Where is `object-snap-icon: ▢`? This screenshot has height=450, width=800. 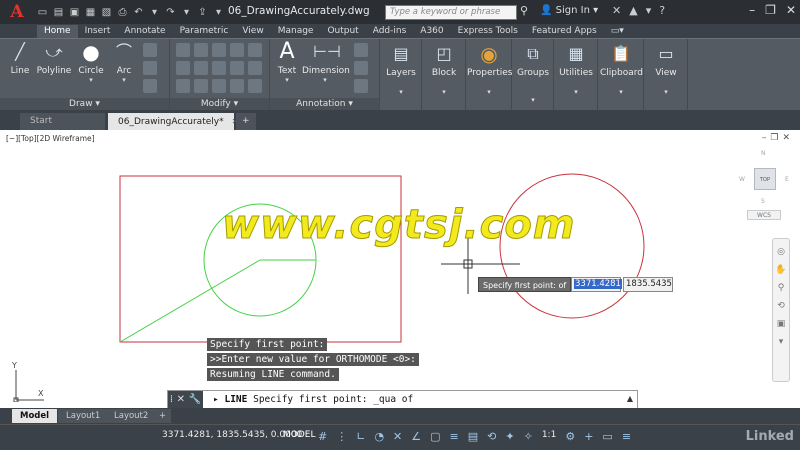 object-snap-icon: ▢ is located at coordinates (435, 436).